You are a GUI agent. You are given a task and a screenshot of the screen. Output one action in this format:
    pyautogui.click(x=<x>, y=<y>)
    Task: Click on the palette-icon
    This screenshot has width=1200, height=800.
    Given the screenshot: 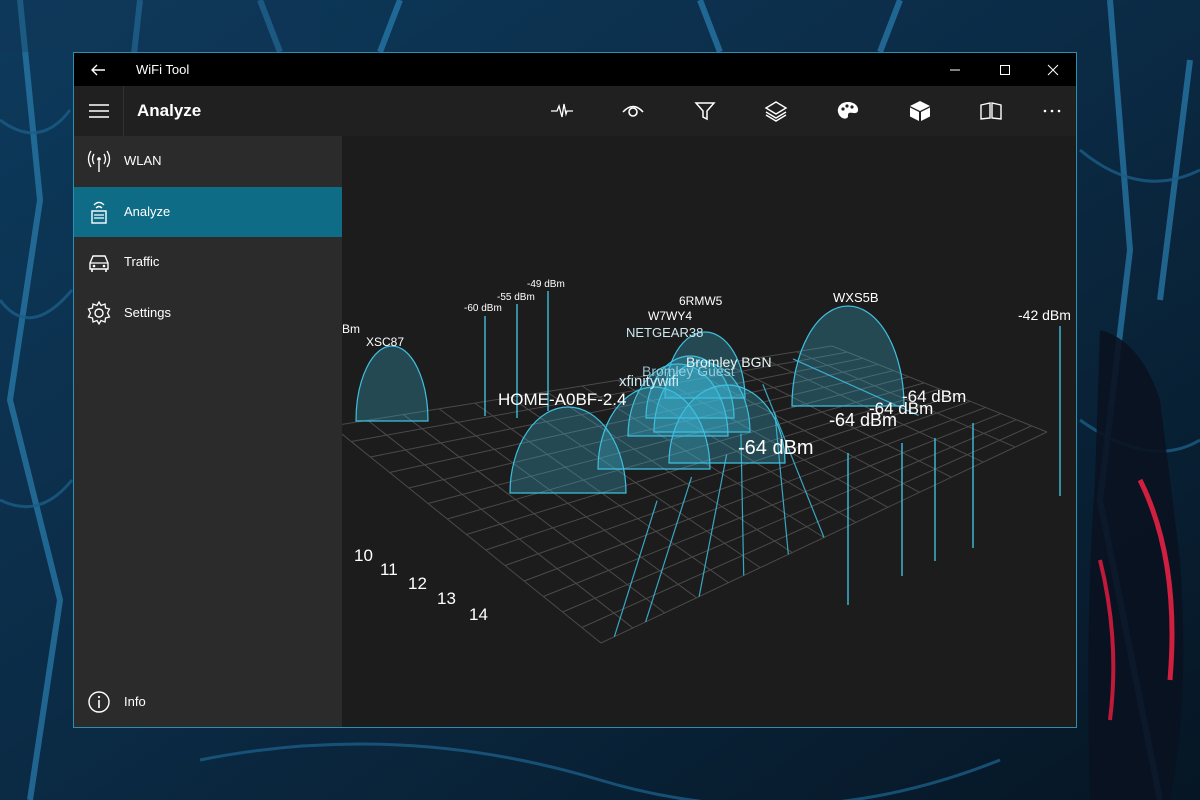 What is the action you would take?
    pyautogui.click(x=848, y=110)
    